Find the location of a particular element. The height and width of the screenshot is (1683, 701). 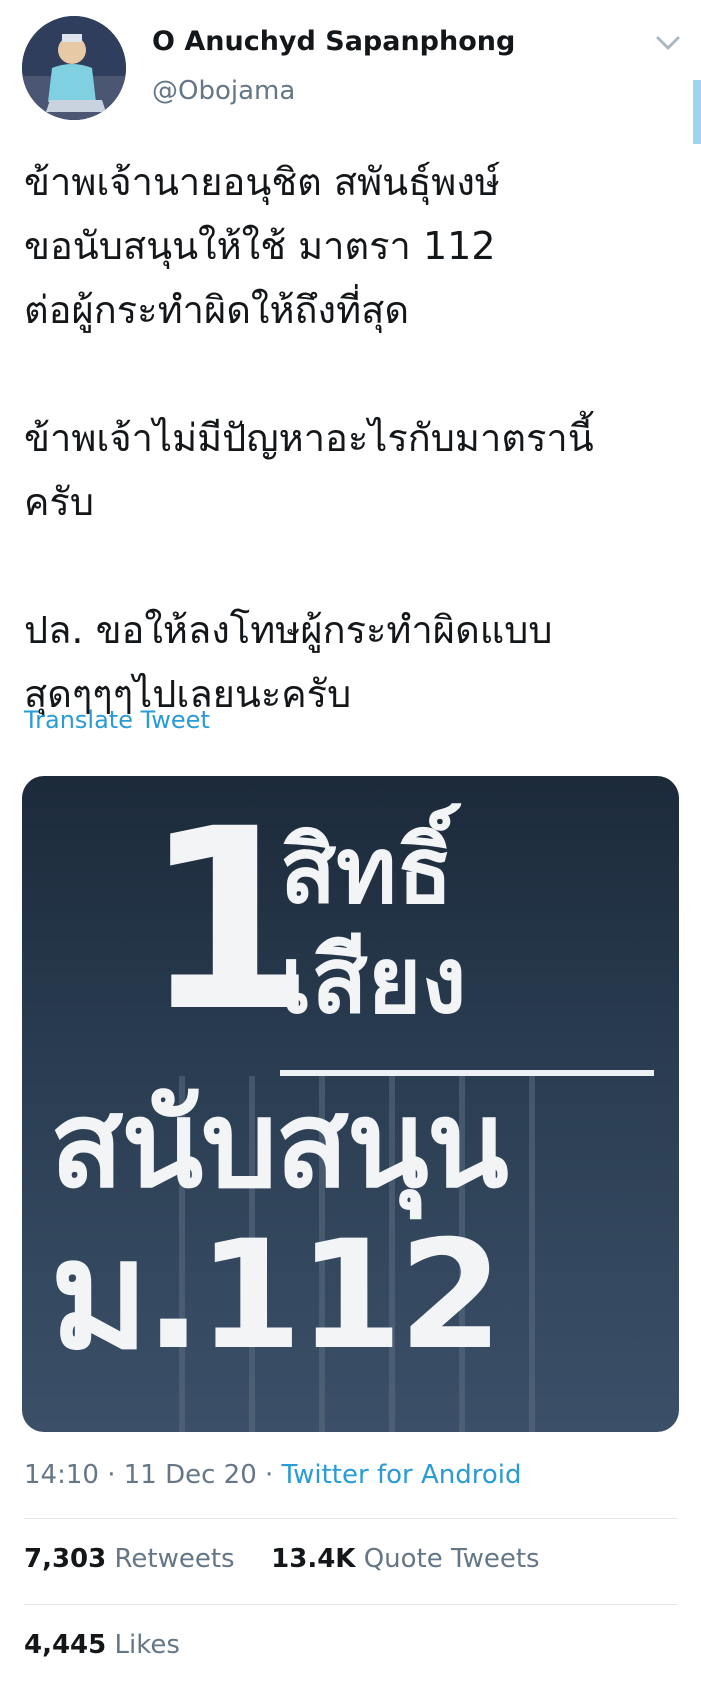

likes-row: 4,445 Likes is located at coordinates (102, 1645).